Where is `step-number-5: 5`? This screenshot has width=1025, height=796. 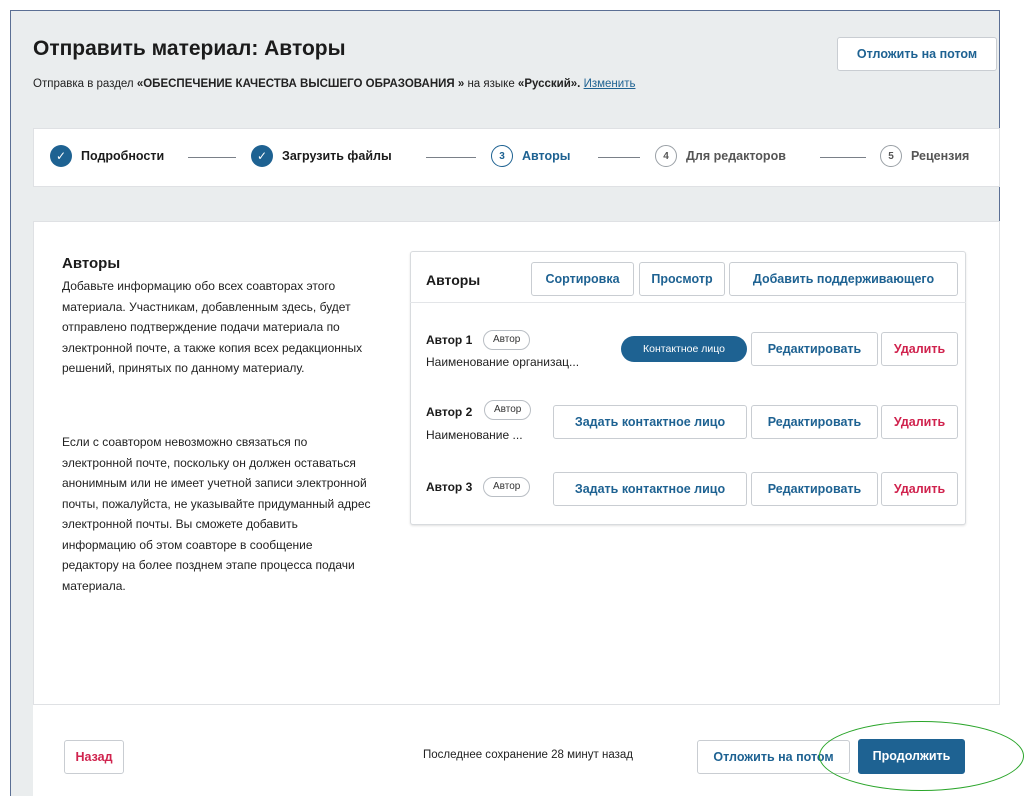 step-number-5: 5 is located at coordinates (891, 156).